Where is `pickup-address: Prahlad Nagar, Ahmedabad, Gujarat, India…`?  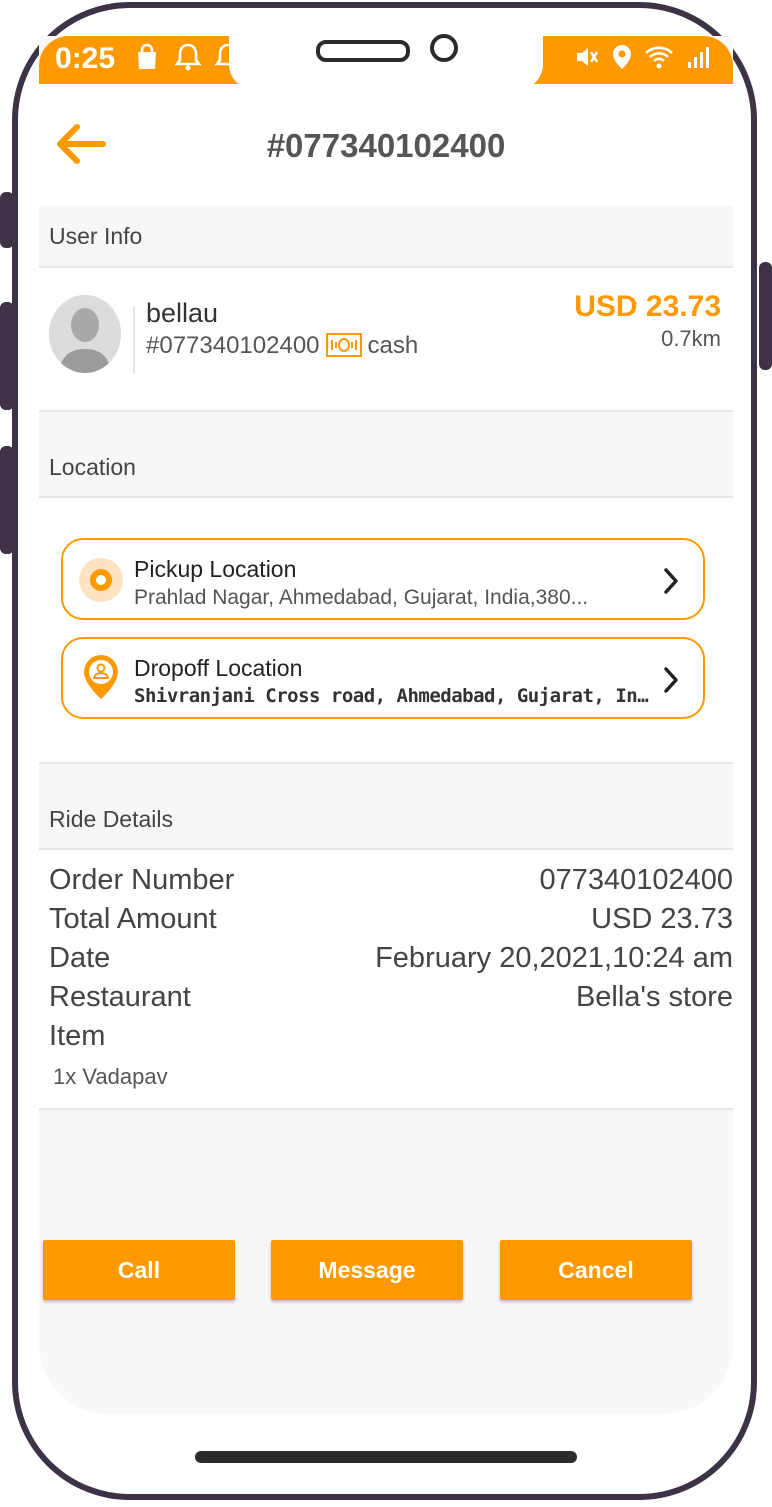
pickup-address: Prahlad Nagar, Ahmedabad, Gujarat, India… is located at coordinates (361, 597).